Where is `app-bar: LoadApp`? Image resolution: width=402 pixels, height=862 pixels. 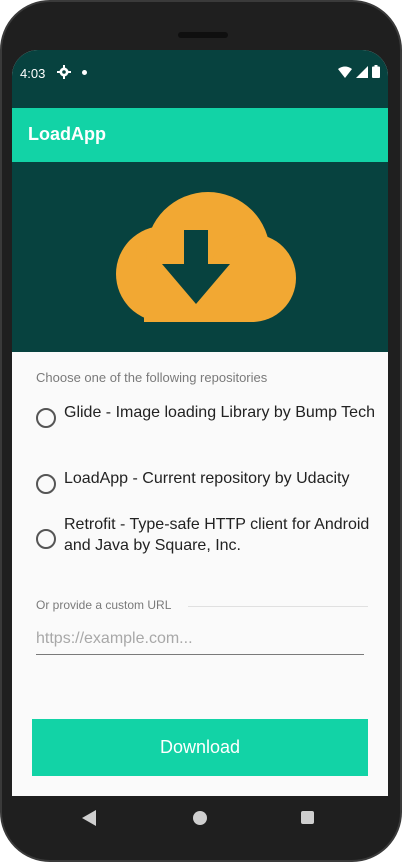
app-bar: LoadApp is located at coordinates (200, 135).